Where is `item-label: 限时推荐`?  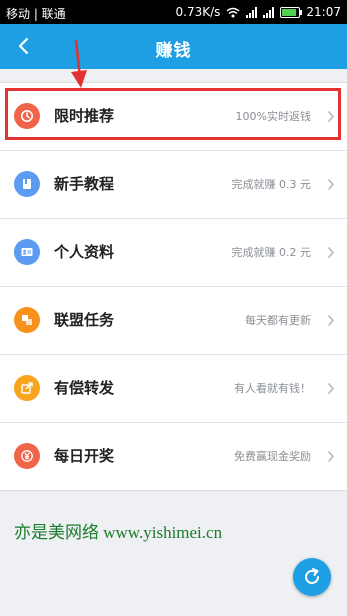 item-label: 限时推荐 is located at coordinates (84, 116).